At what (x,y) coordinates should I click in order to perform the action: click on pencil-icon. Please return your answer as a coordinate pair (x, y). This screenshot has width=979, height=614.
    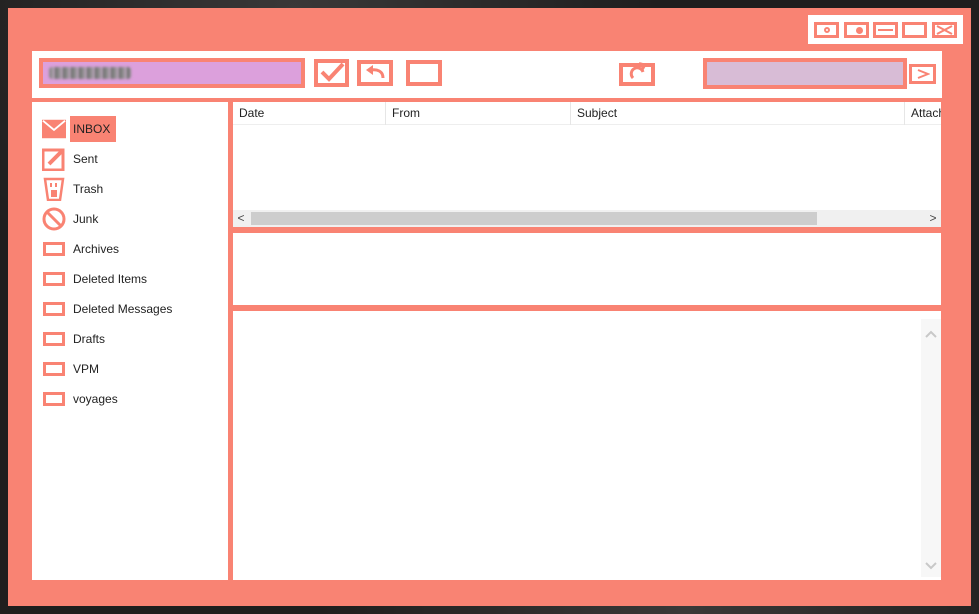
    Looking at the image, I should click on (54, 159).